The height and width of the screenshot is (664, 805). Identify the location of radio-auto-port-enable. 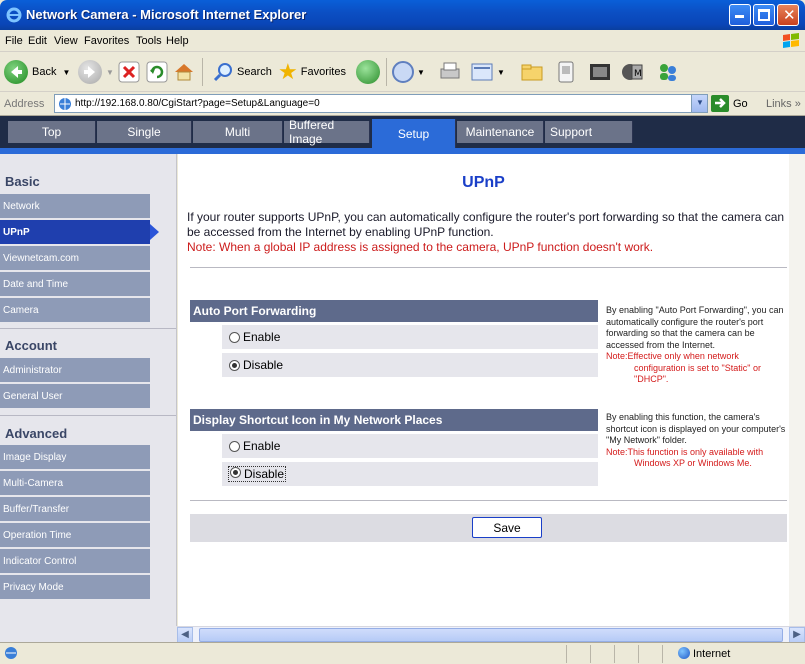
(234, 337).